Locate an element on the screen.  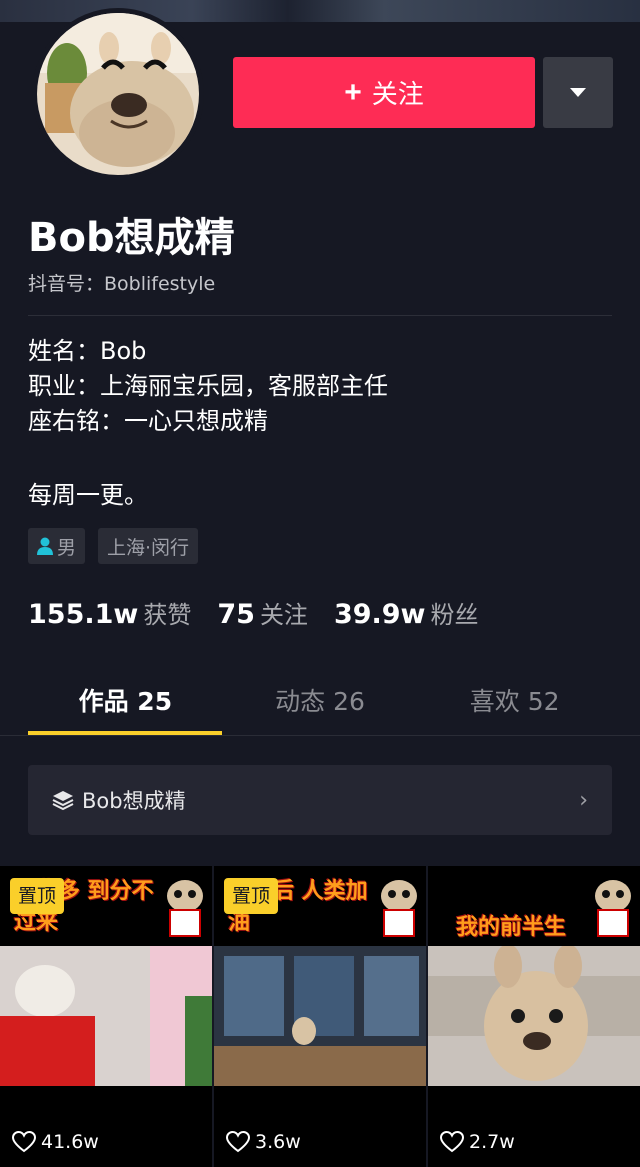
video-thumbnail: 是非多 到分不过来 置顶 41.6w is located at coordinates (106, 1016).